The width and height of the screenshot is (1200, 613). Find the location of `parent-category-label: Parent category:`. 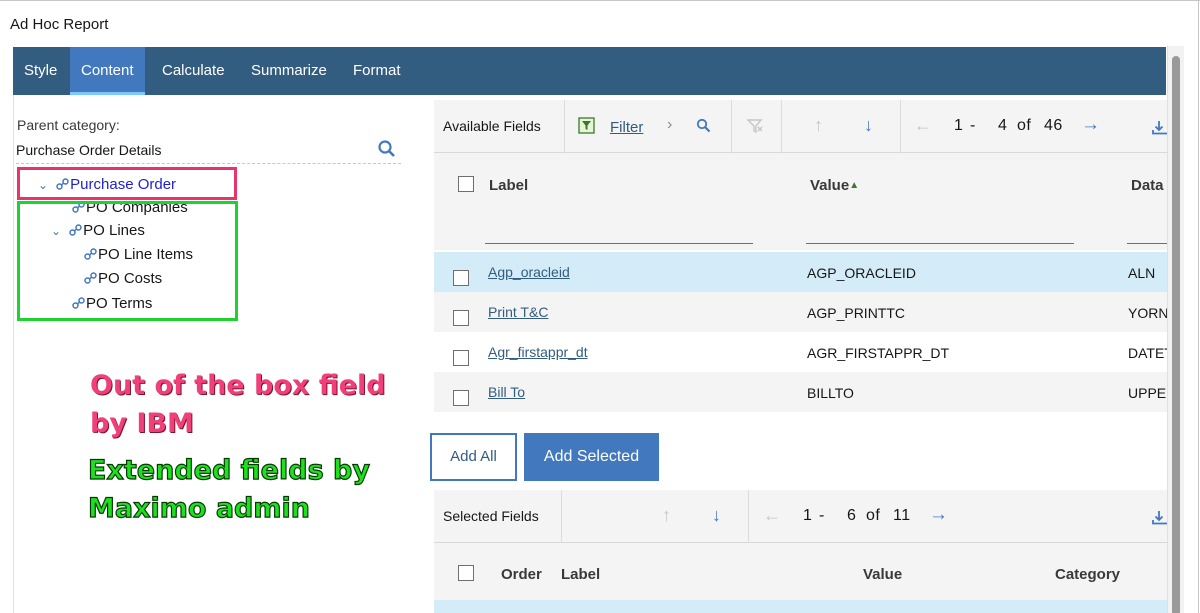

parent-category-label: Parent category: is located at coordinates (68, 125).